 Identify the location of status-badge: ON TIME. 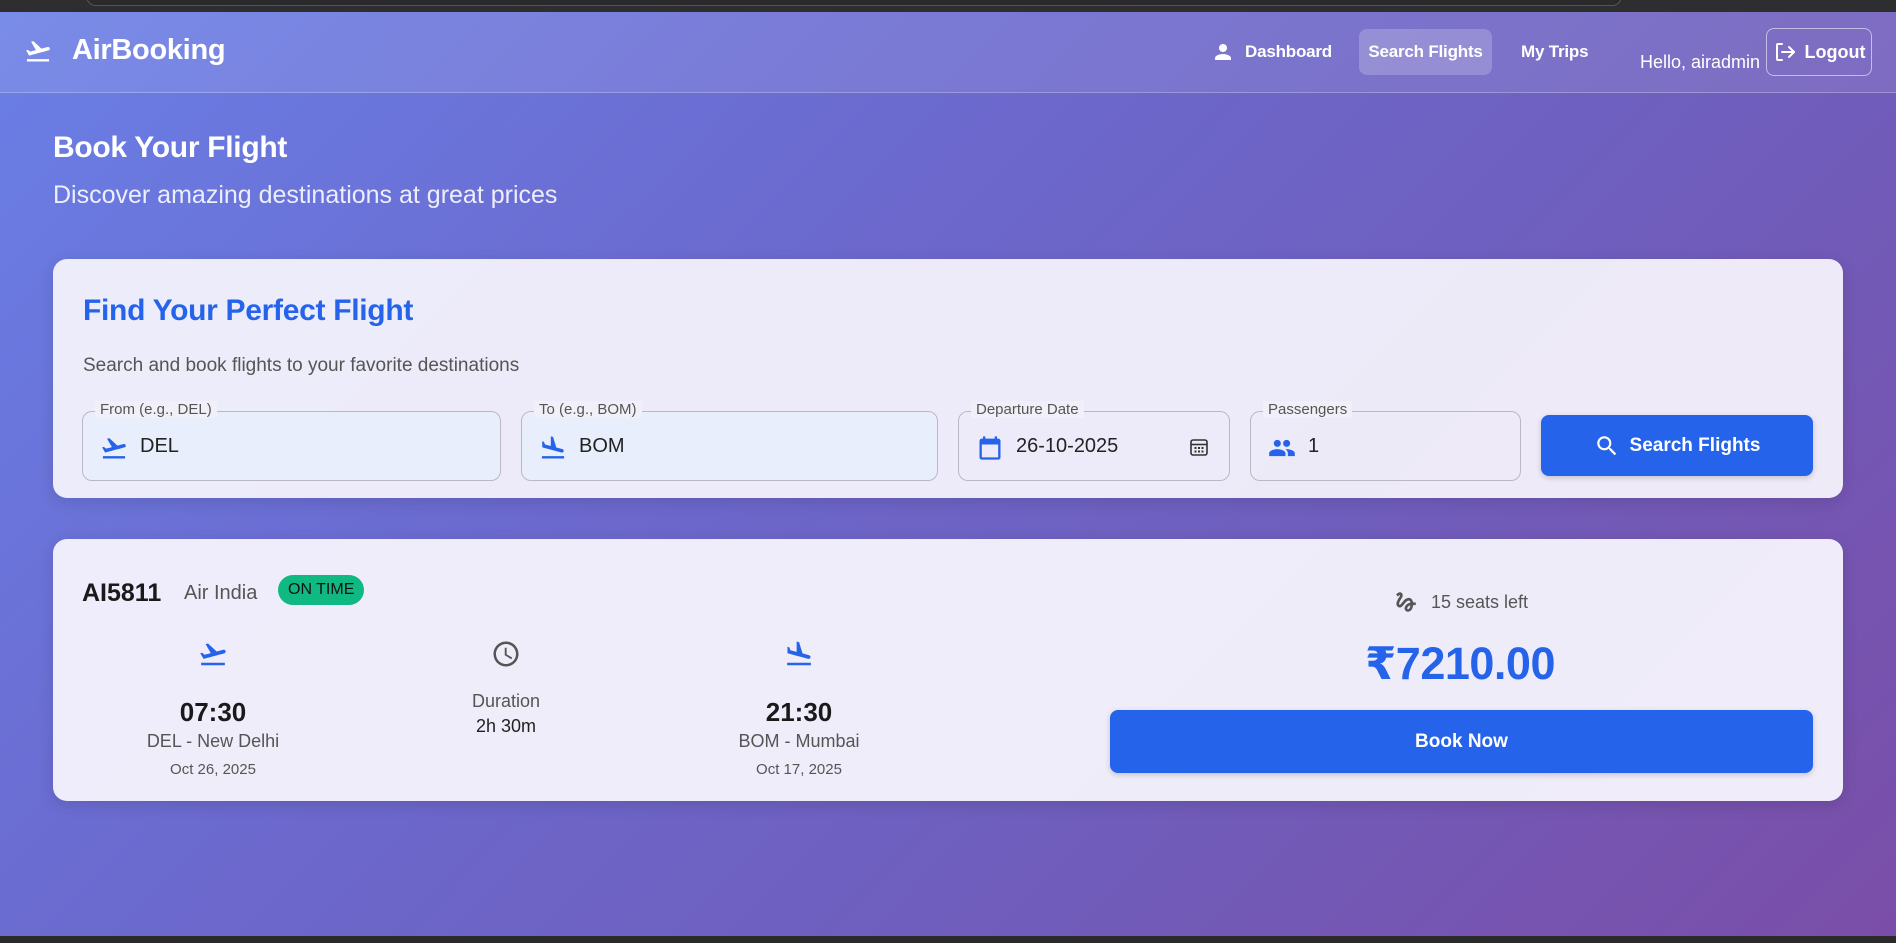
(321, 590).